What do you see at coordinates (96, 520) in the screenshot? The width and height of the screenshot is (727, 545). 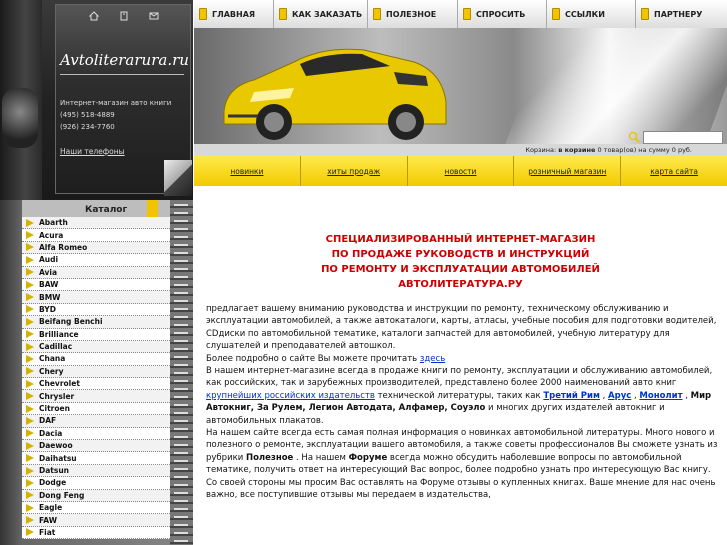 I see `catalog-item: FAW` at bounding box center [96, 520].